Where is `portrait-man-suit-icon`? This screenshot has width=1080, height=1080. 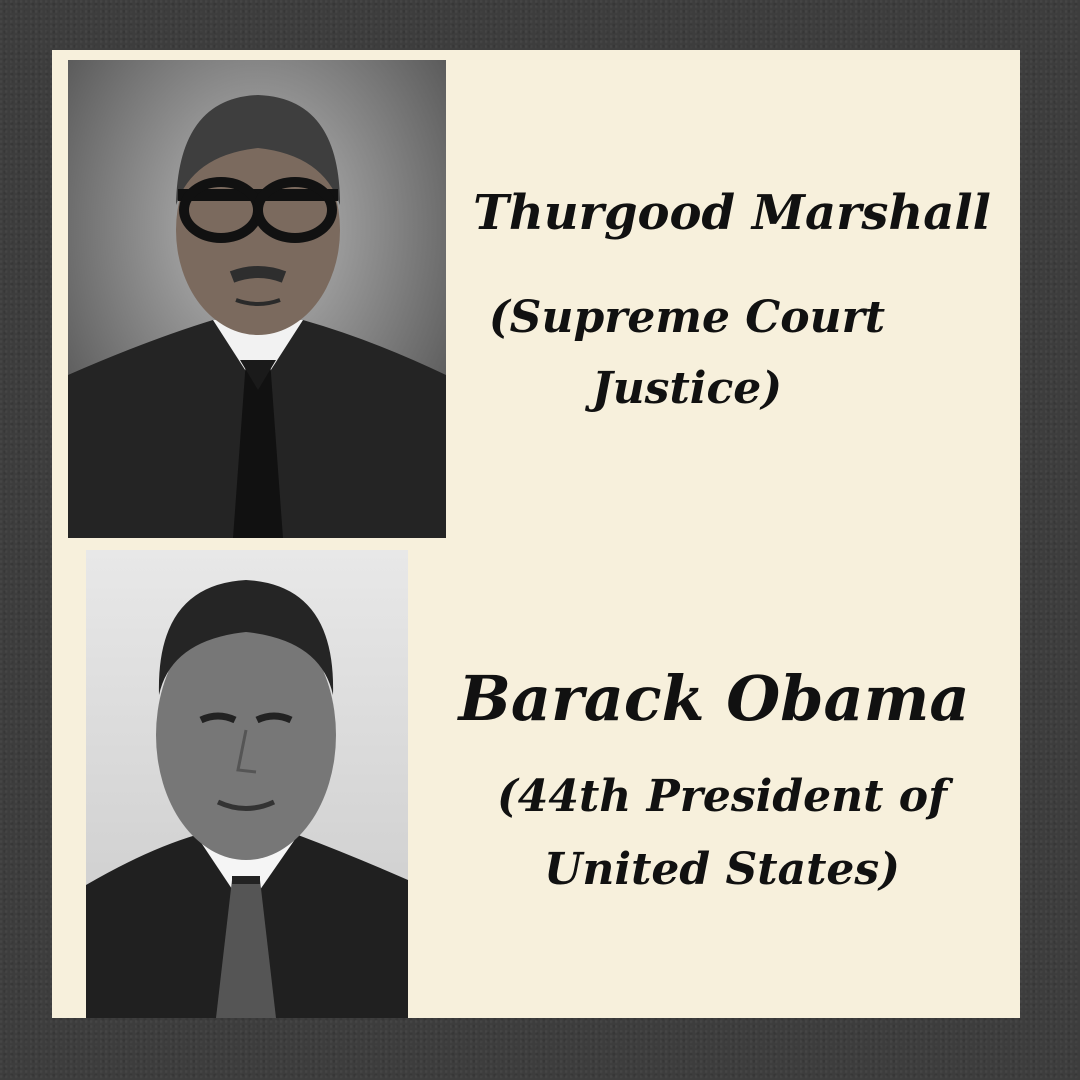 portrait-man-suit-icon is located at coordinates (247, 784).